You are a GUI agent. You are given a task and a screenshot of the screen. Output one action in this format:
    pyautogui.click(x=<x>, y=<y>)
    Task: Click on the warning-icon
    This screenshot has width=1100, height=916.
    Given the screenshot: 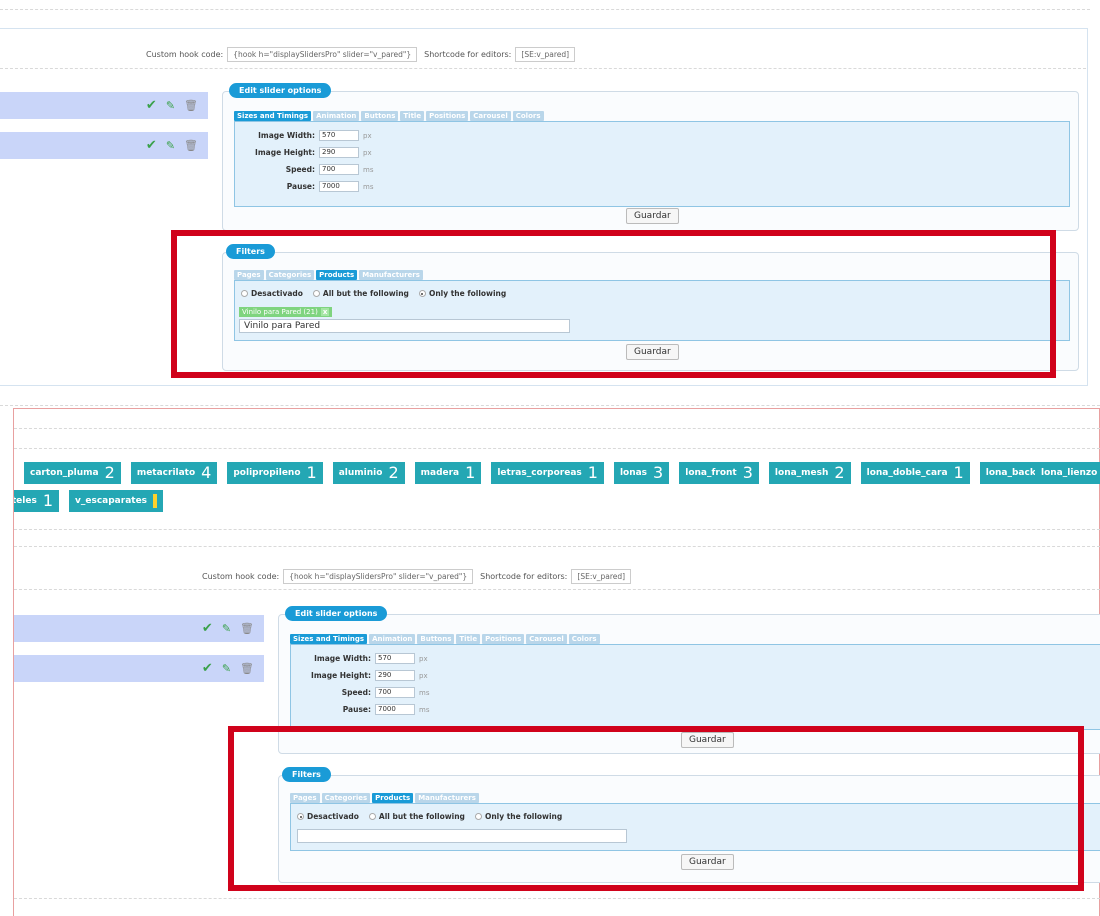 What is the action you would take?
    pyautogui.click(x=155, y=501)
    